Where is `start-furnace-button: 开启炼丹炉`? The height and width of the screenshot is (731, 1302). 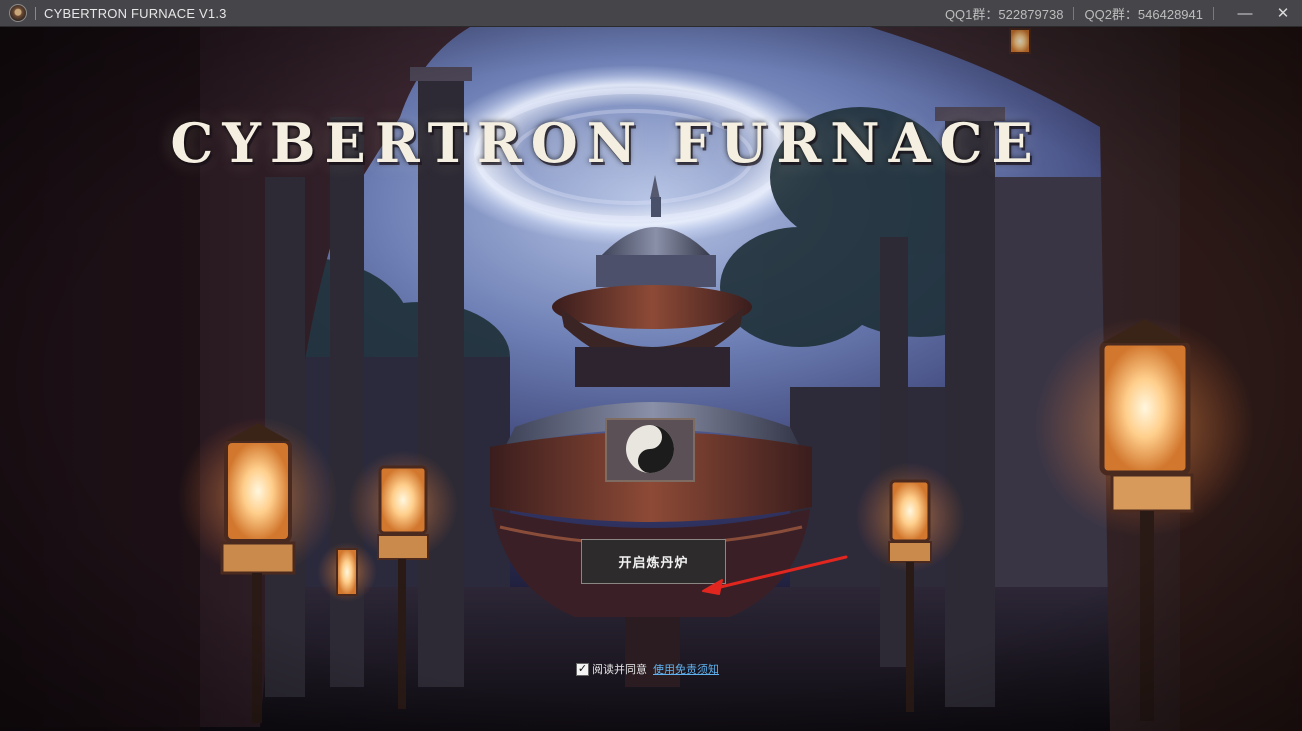
start-furnace-button: 开启炼丹炉 is located at coordinates (653, 561).